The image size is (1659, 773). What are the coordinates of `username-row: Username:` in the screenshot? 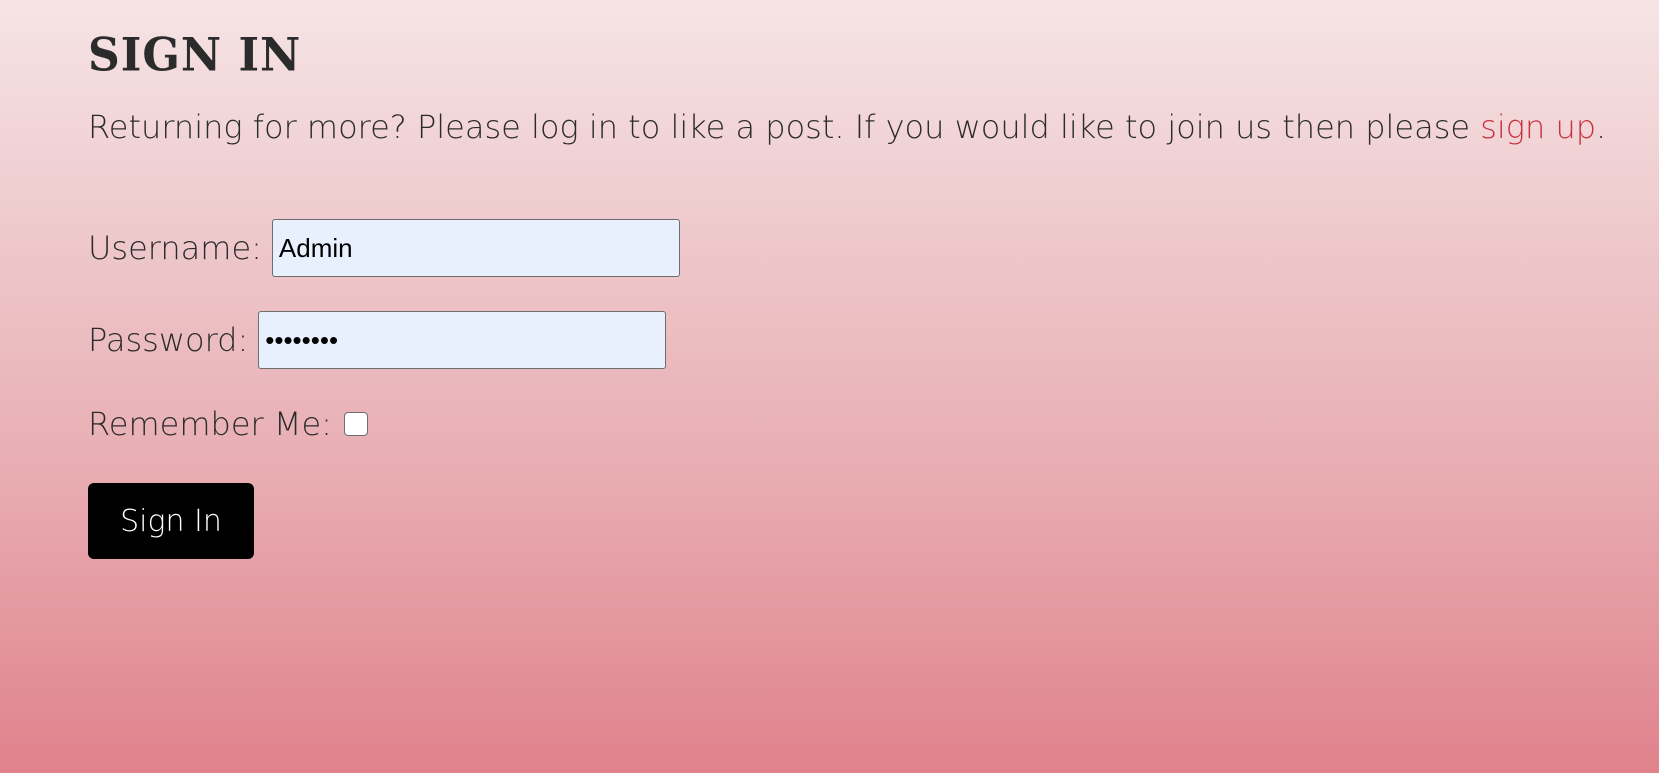 It's located at (384, 248).